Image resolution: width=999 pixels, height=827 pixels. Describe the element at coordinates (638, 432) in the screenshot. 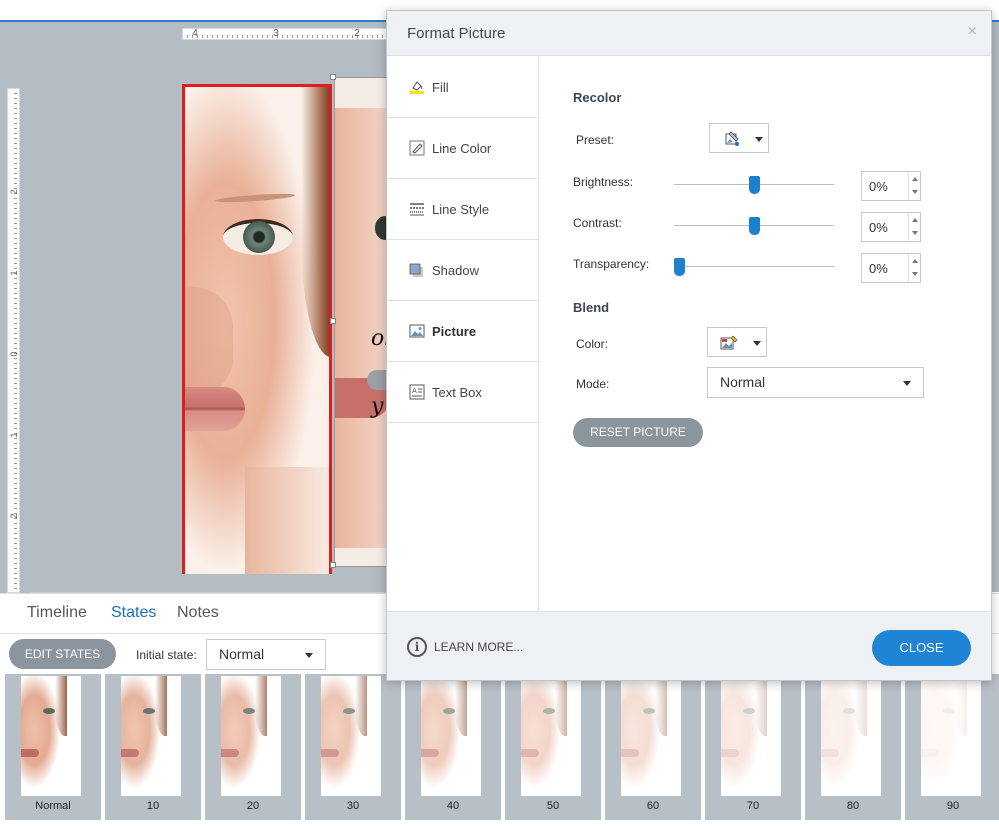

I see `reset-picture-button: RESET PICTURE` at that location.